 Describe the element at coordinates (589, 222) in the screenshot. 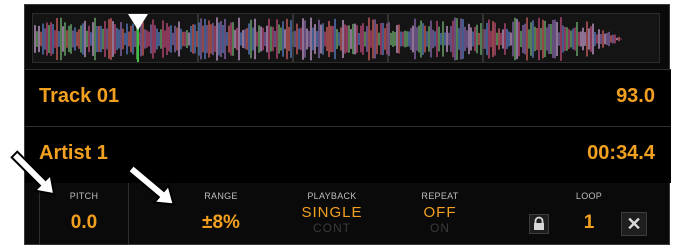

I see `loop-value: 1` at that location.